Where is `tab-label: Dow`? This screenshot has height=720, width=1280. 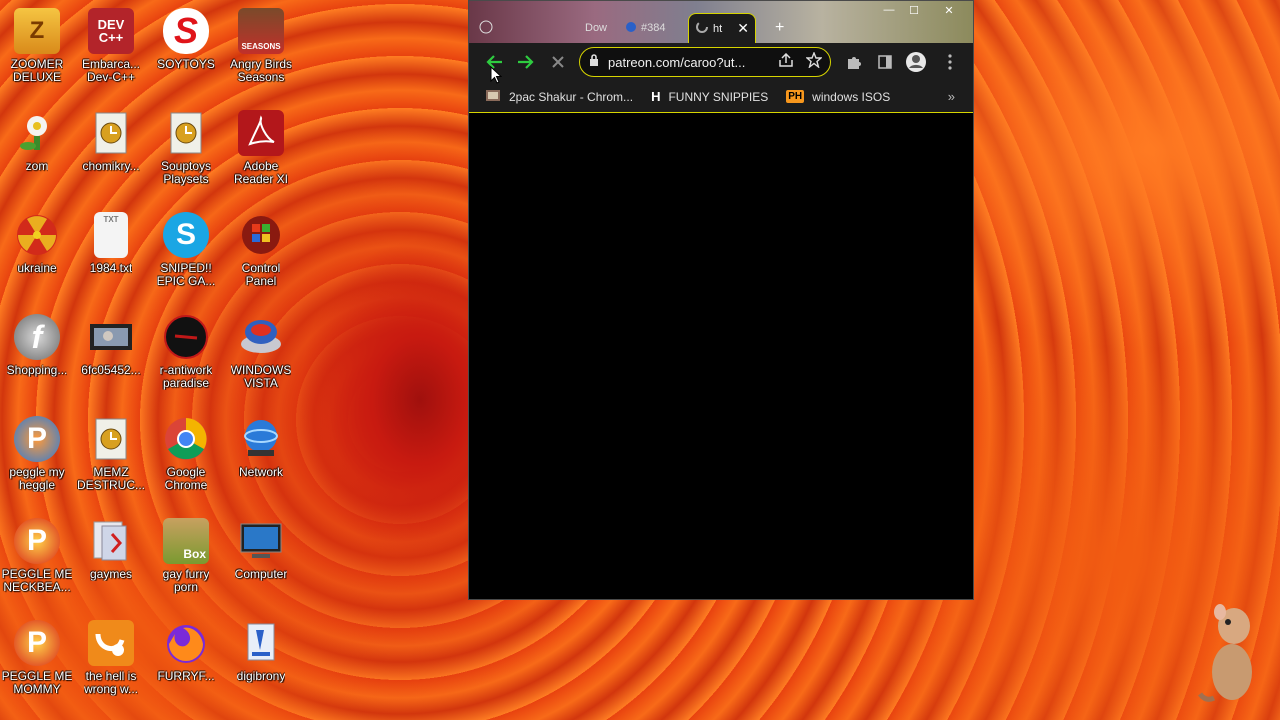
tab-label: Dow is located at coordinates (596, 28).